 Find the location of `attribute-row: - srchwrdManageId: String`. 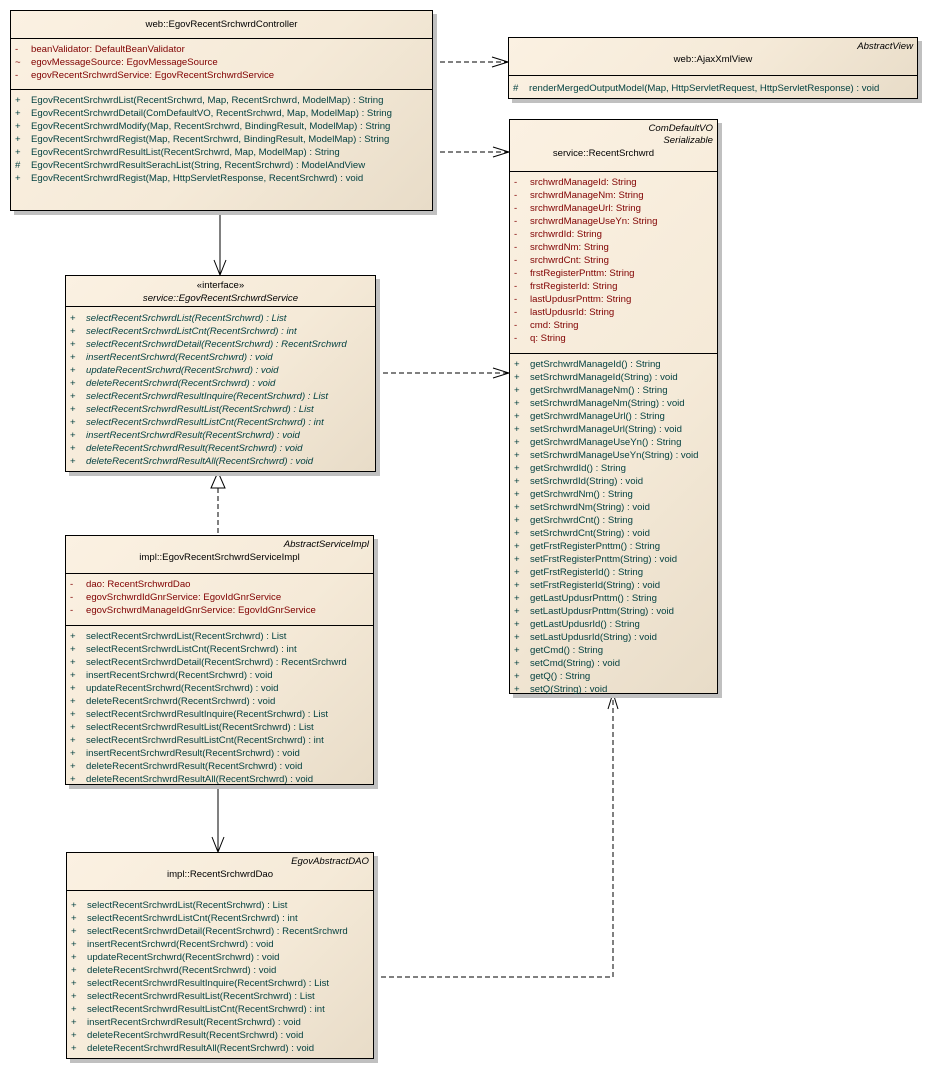

attribute-row: - srchwrdManageId: String is located at coordinates (613, 182).